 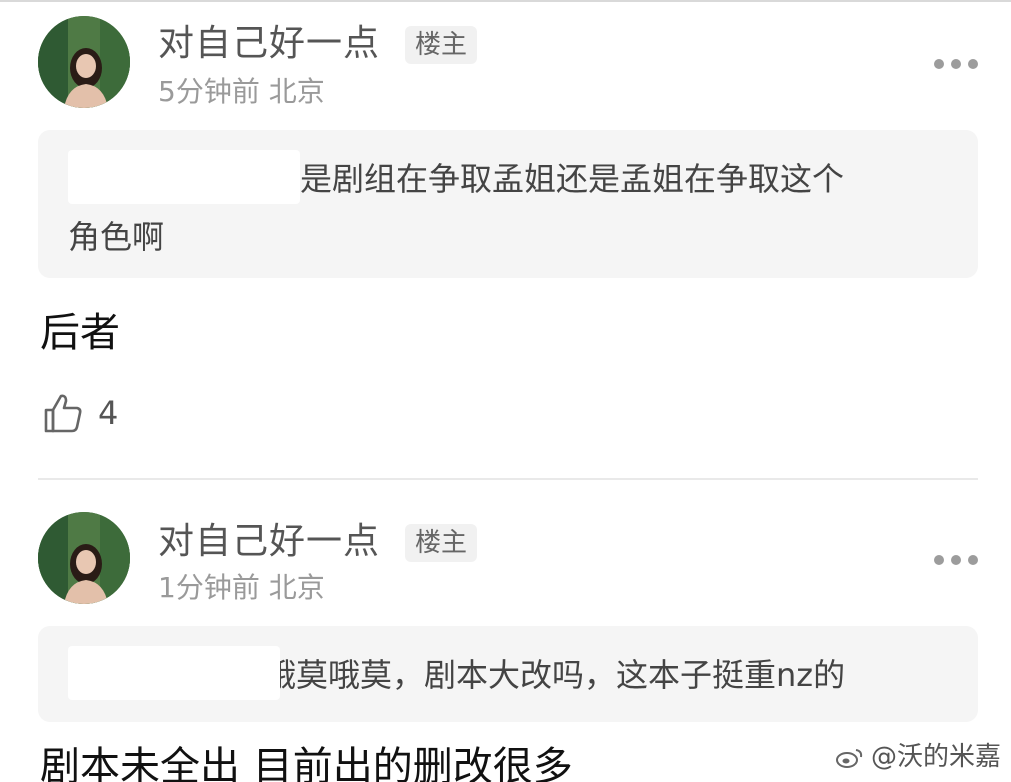 I want to click on like-button: 4, so click(x=80, y=413).